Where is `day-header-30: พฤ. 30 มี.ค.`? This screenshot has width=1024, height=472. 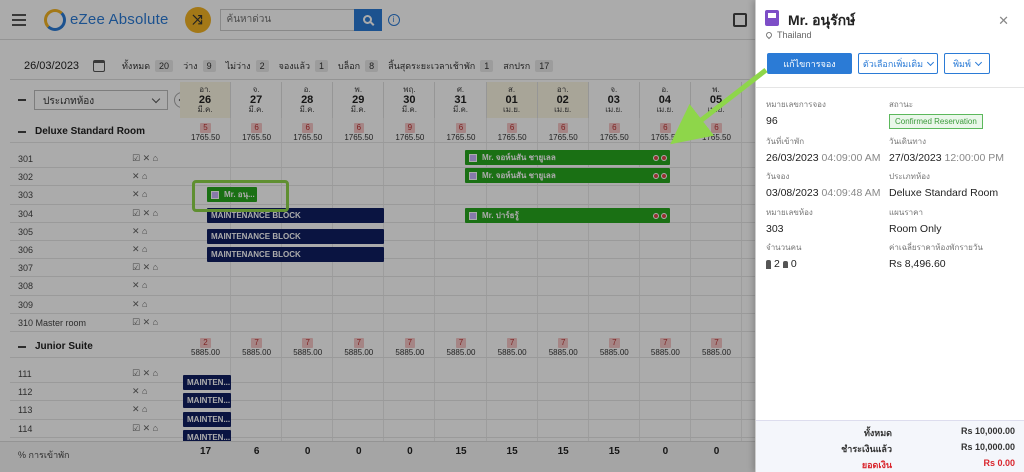
day-header-30: พฤ. 30 มี.ค. is located at coordinates (410, 100).